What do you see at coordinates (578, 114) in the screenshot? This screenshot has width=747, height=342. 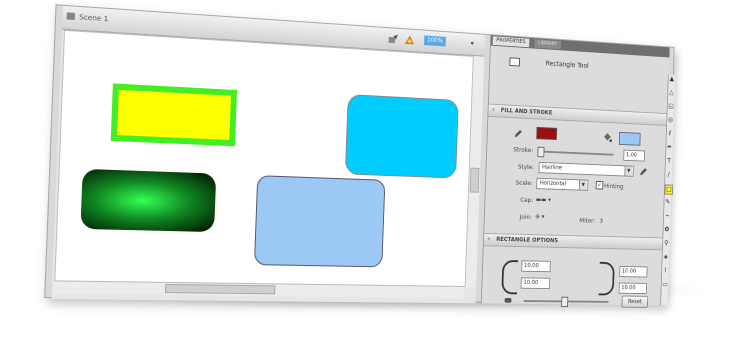 I see `fill-and-stroke-header: ▿ FILL AND STROKE` at bounding box center [578, 114].